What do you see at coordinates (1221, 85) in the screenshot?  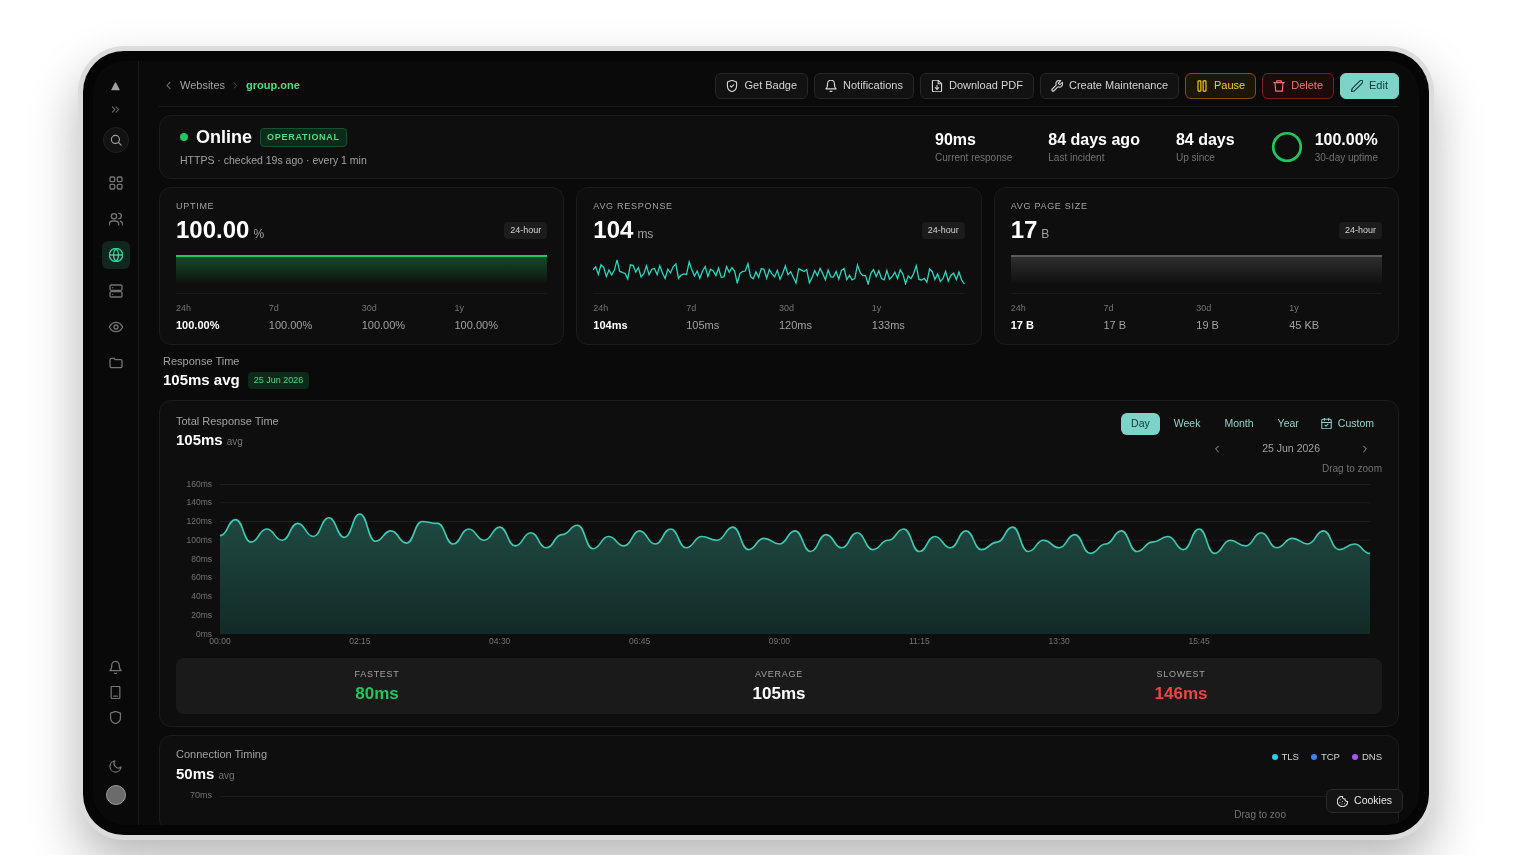 I see `pause-button: Pause` at bounding box center [1221, 85].